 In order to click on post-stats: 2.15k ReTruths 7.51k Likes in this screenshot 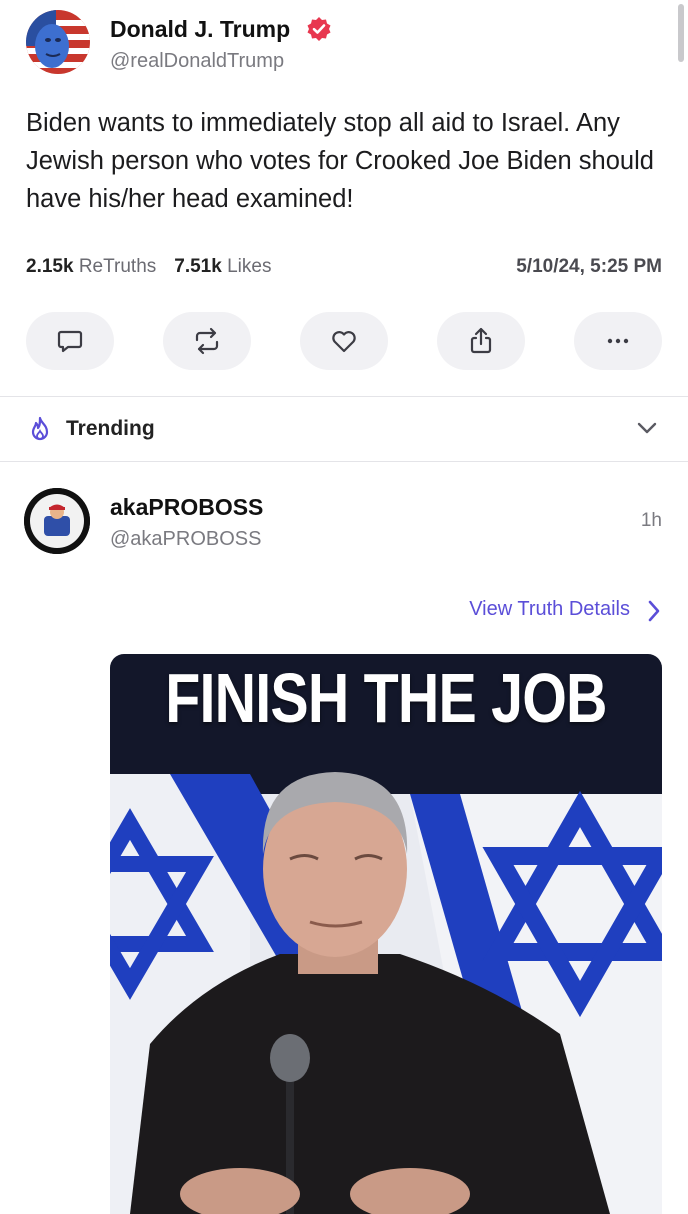, I will do `click(148, 267)`.